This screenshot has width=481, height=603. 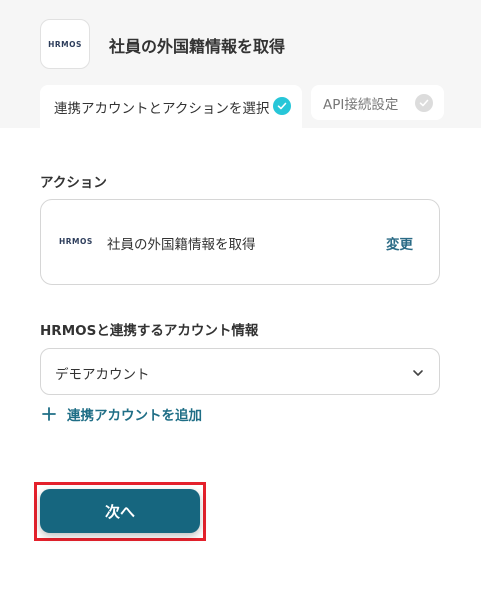 I want to click on action-section-label: アクション, so click(x=73, y=183).